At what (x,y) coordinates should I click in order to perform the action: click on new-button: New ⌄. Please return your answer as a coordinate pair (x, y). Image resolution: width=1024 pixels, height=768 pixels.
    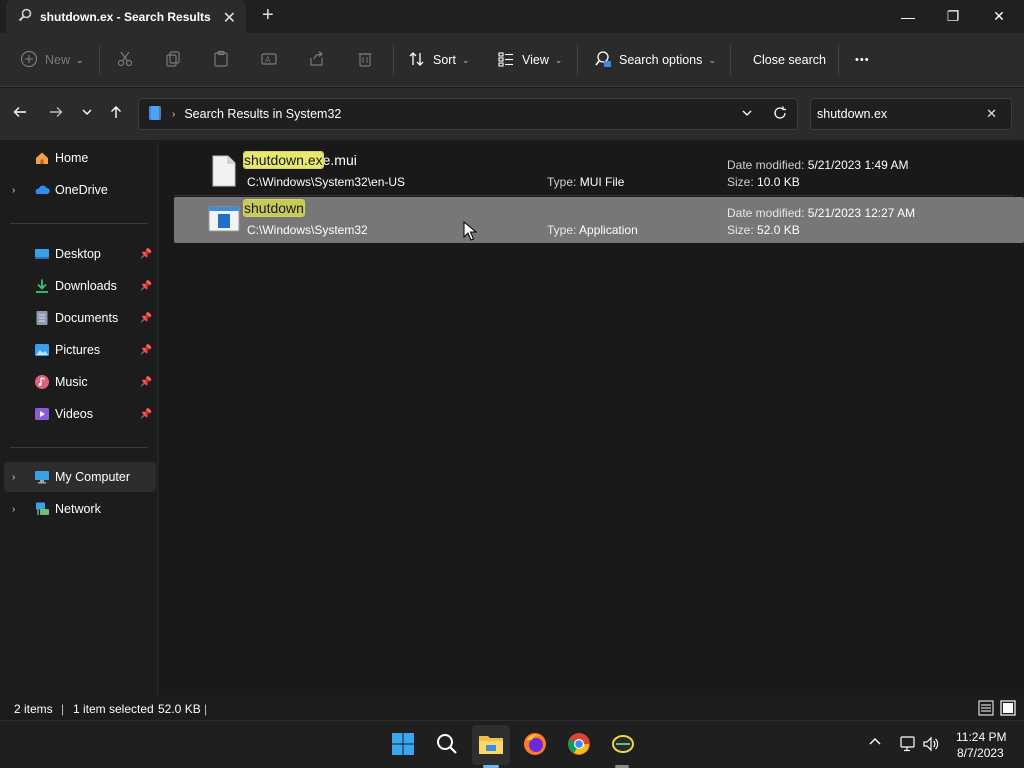
    Looking at the image, I should click on (52, 60).